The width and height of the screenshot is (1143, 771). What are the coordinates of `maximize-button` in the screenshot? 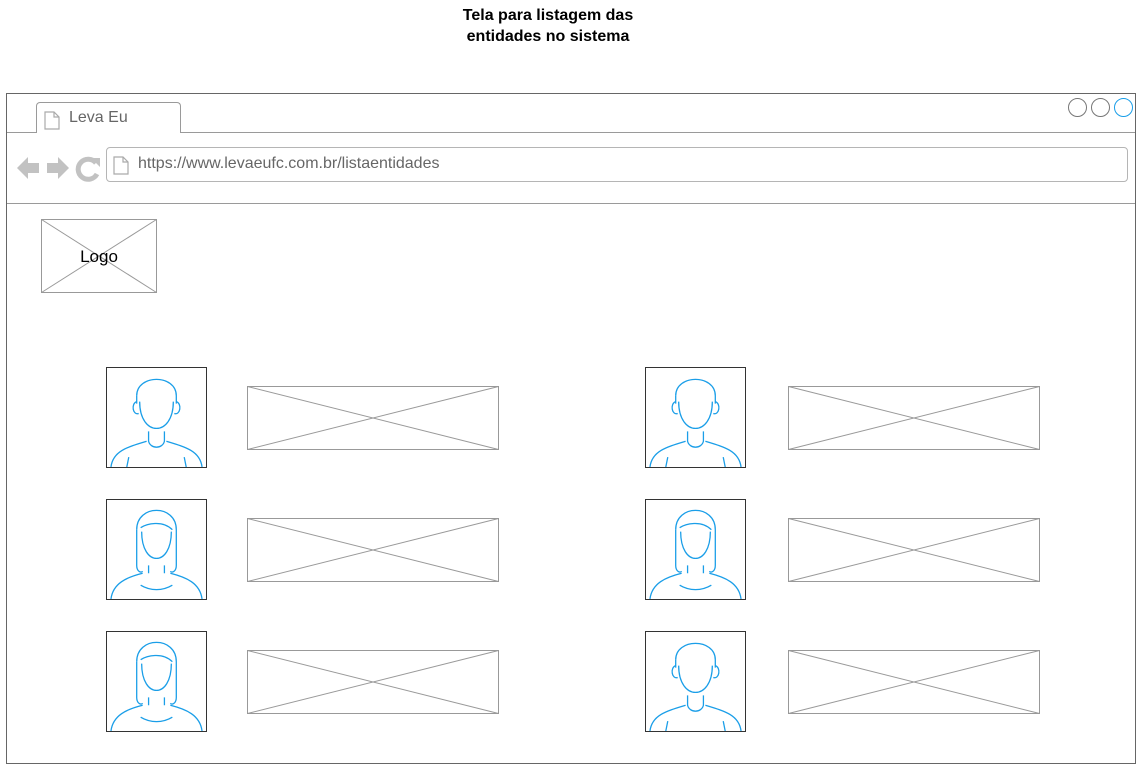 It's located at (1100, 107).